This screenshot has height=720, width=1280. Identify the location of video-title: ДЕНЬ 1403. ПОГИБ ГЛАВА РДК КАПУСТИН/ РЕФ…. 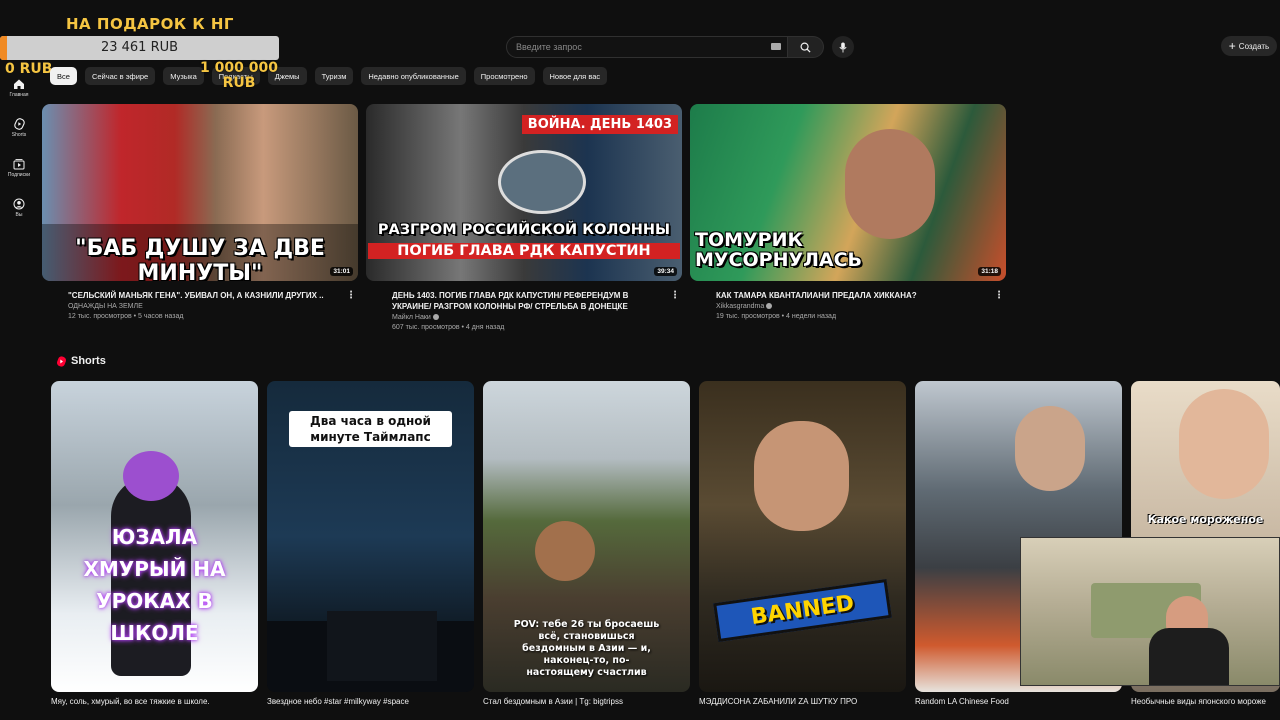
(525, 301).